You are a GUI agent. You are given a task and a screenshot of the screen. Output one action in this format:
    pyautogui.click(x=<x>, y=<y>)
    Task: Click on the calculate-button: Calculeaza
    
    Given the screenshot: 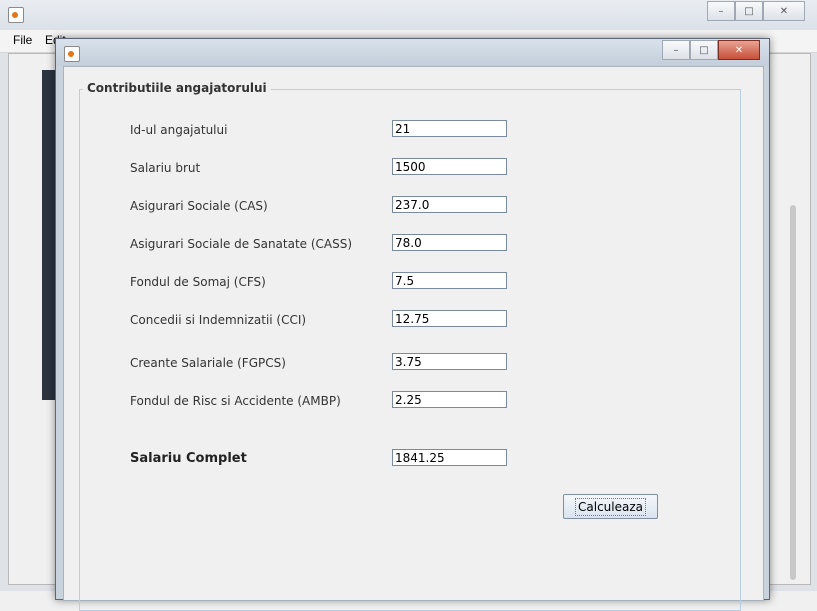 What is the action you would take?
    pyautogui.click(x=610, y=506)
    